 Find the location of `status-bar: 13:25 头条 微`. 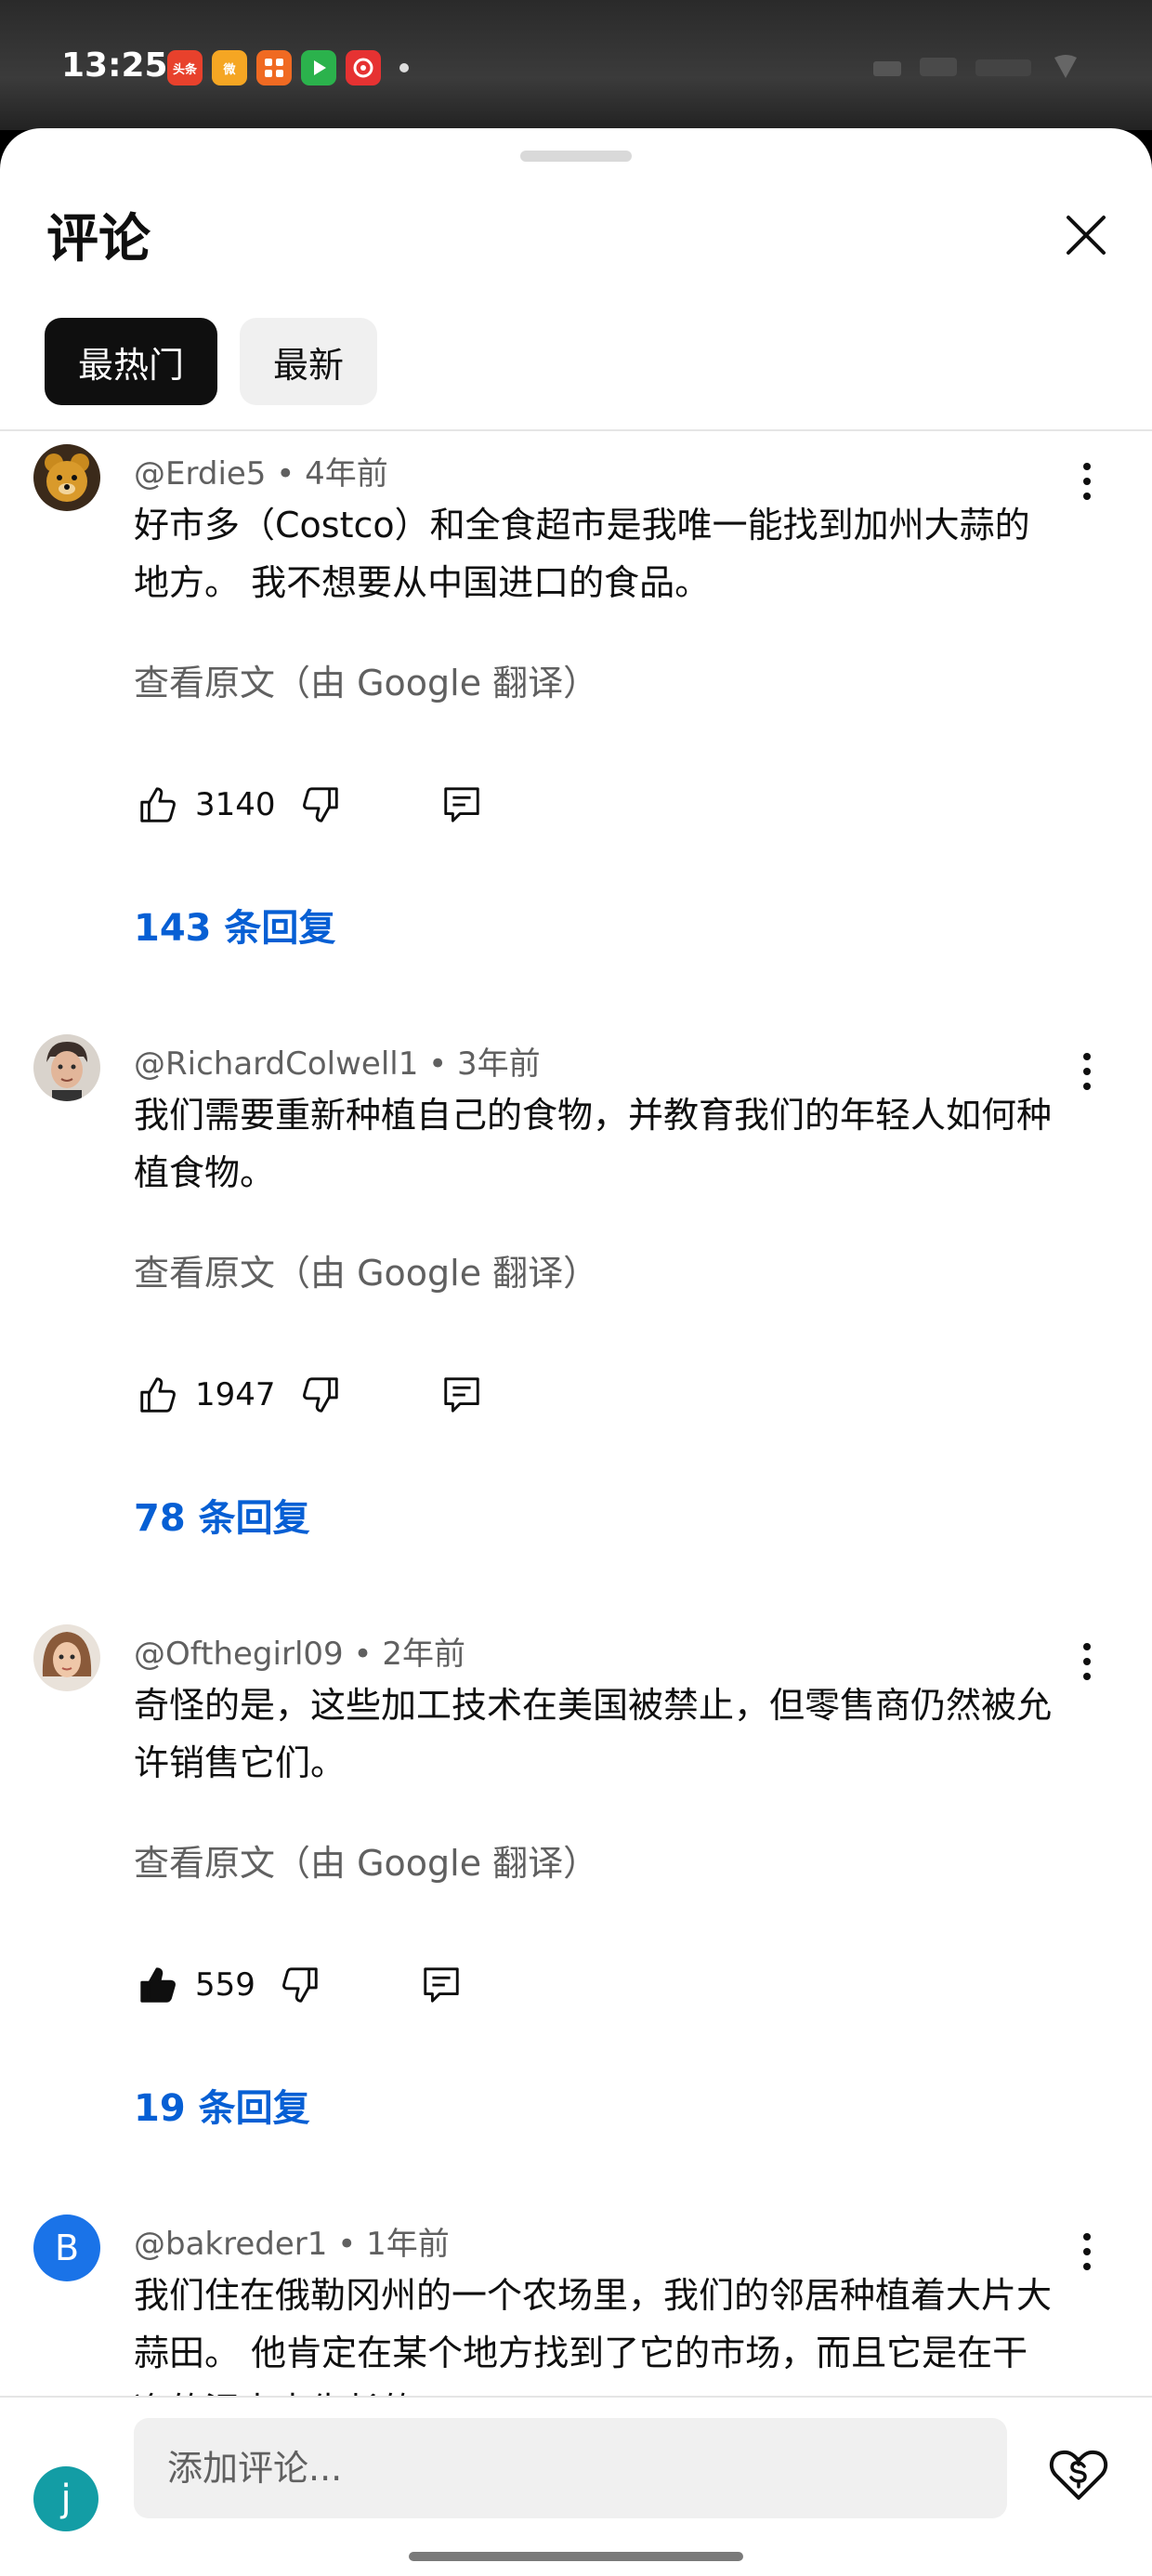

status-bar: 13:25 头条 微 is located at coordinates (576, 65).